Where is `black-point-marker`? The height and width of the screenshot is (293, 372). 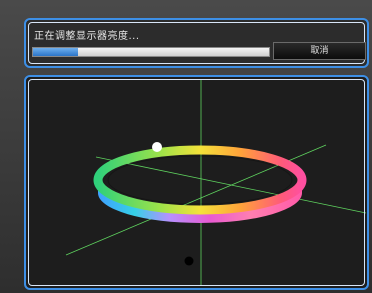 black-point-marker is located at coordinates (189, 261).